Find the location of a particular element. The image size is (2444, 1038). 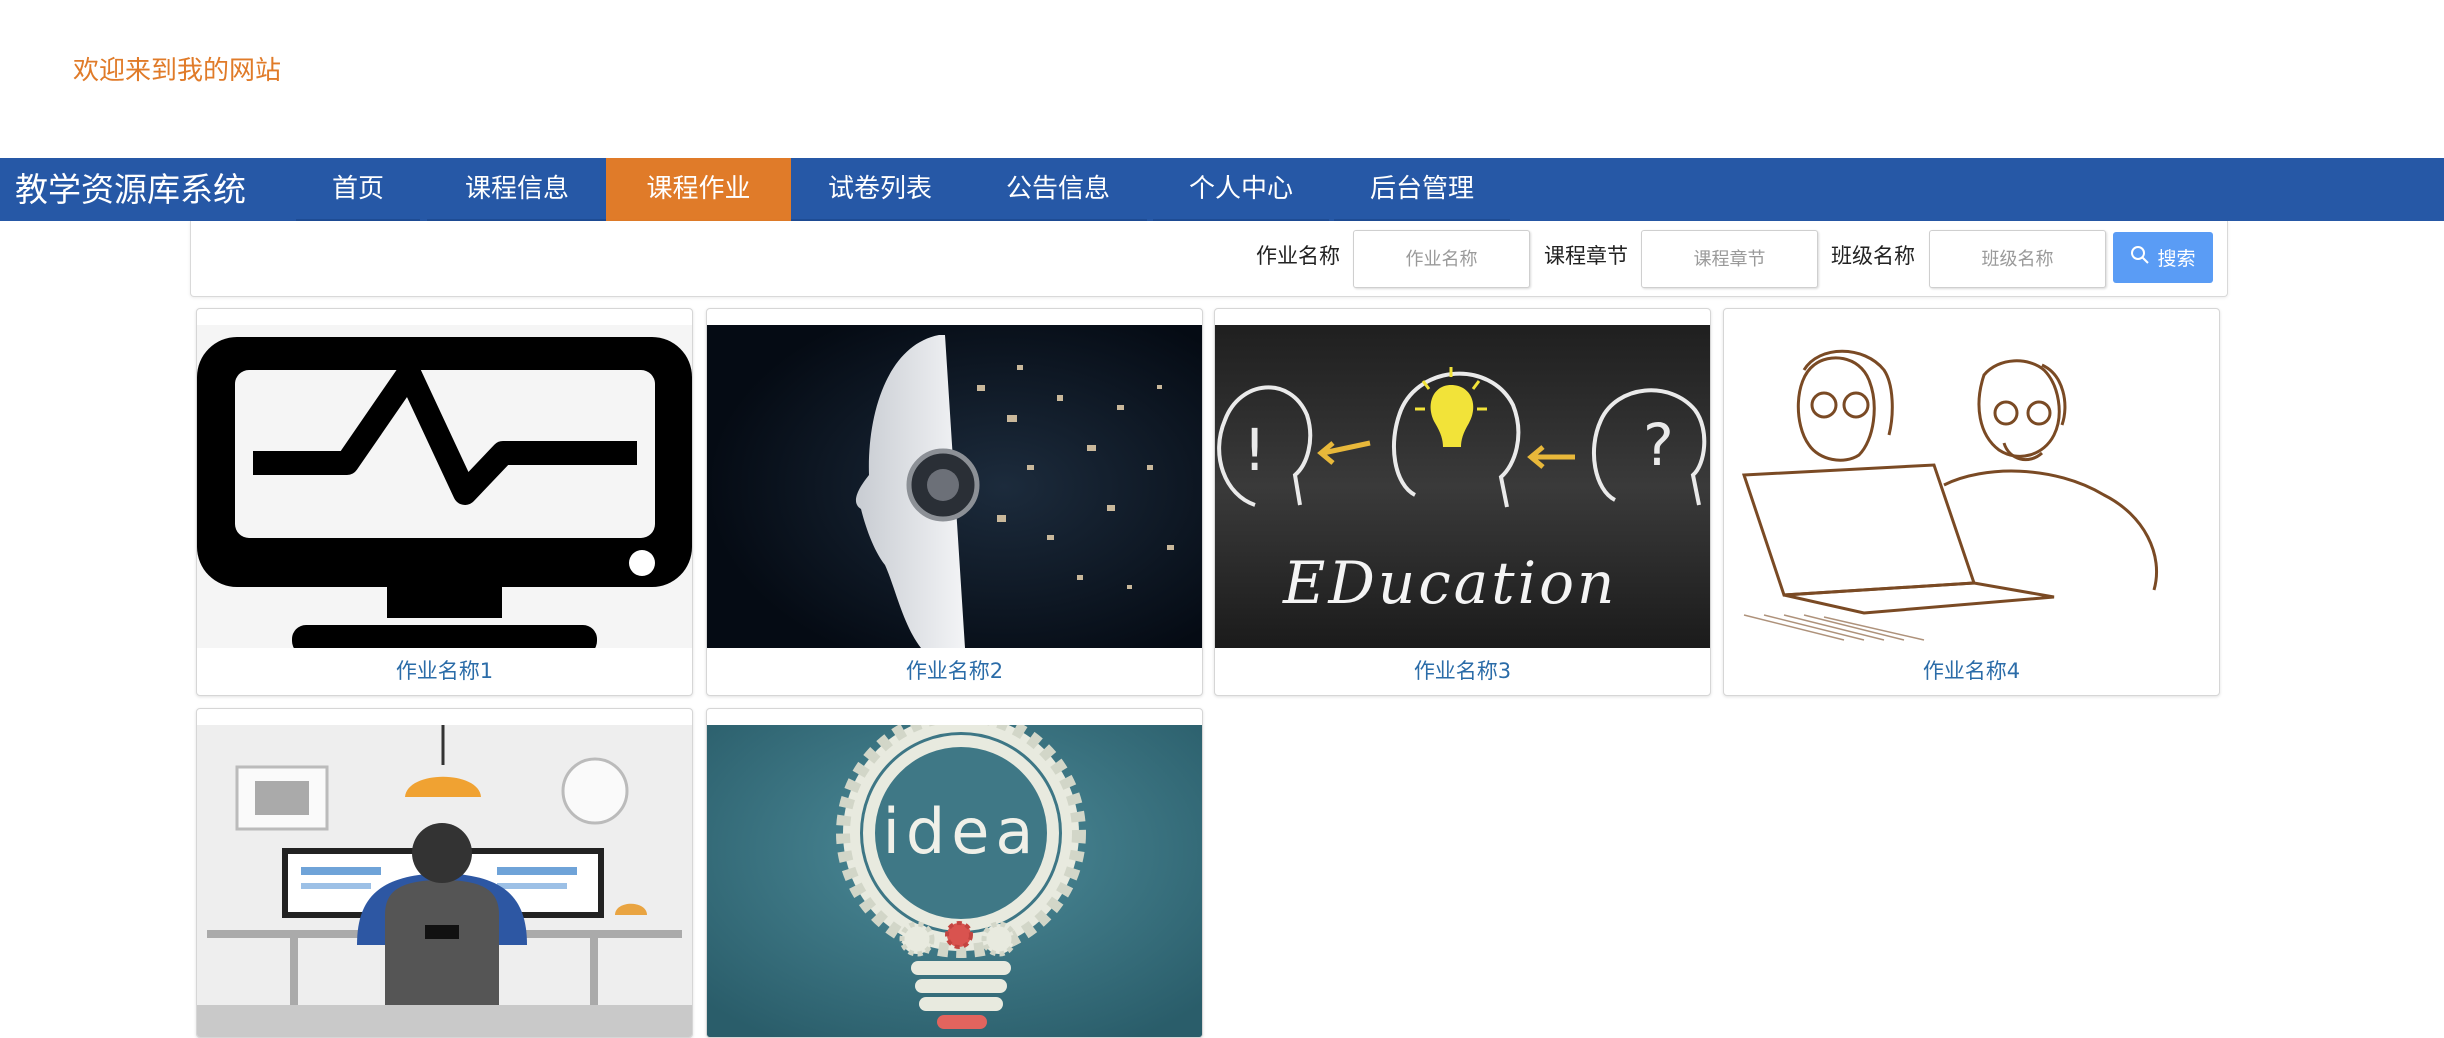

homework-card-6: idea is located at coordinates (954, 873).